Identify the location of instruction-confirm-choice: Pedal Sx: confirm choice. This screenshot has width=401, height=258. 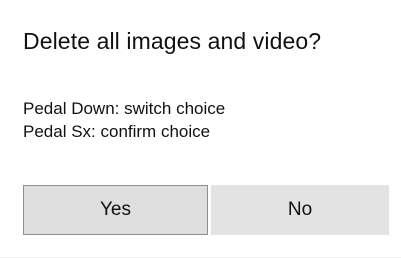
(117, 131).